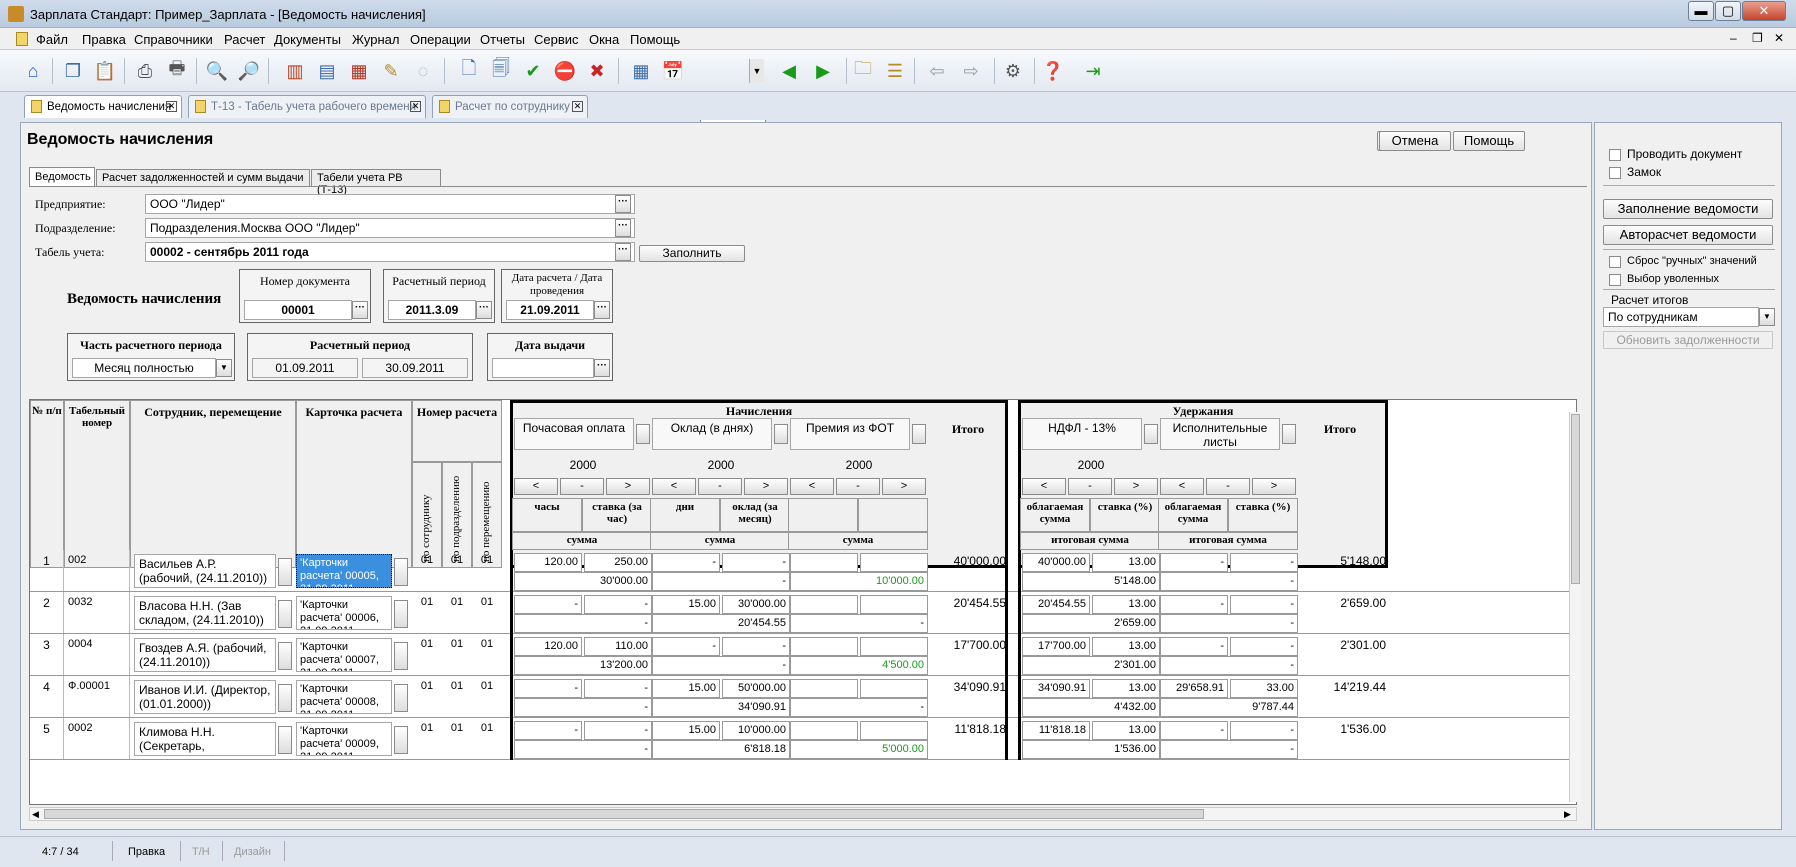 The image size is (1796, 867). What do you see at coordinates (756, 646) in the screenshot?
I see `acc-cell-b: -` at bounding box center [756, 646].